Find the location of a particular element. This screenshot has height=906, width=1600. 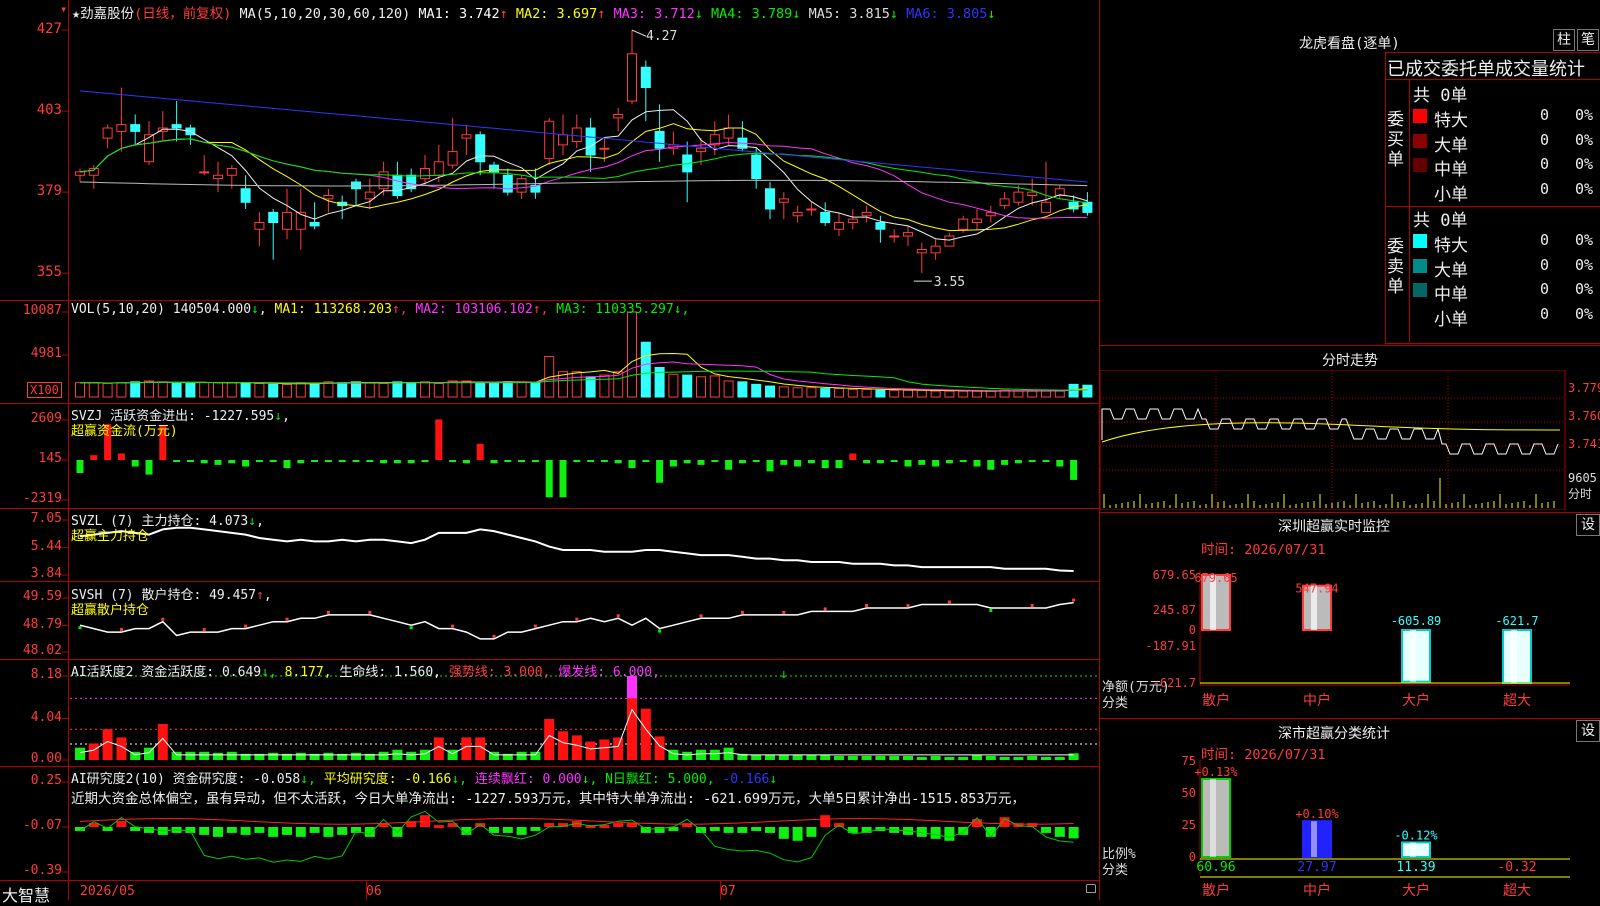

svzl-subtitle: 超赢主力持仓 is located at coordinates (110, 536).